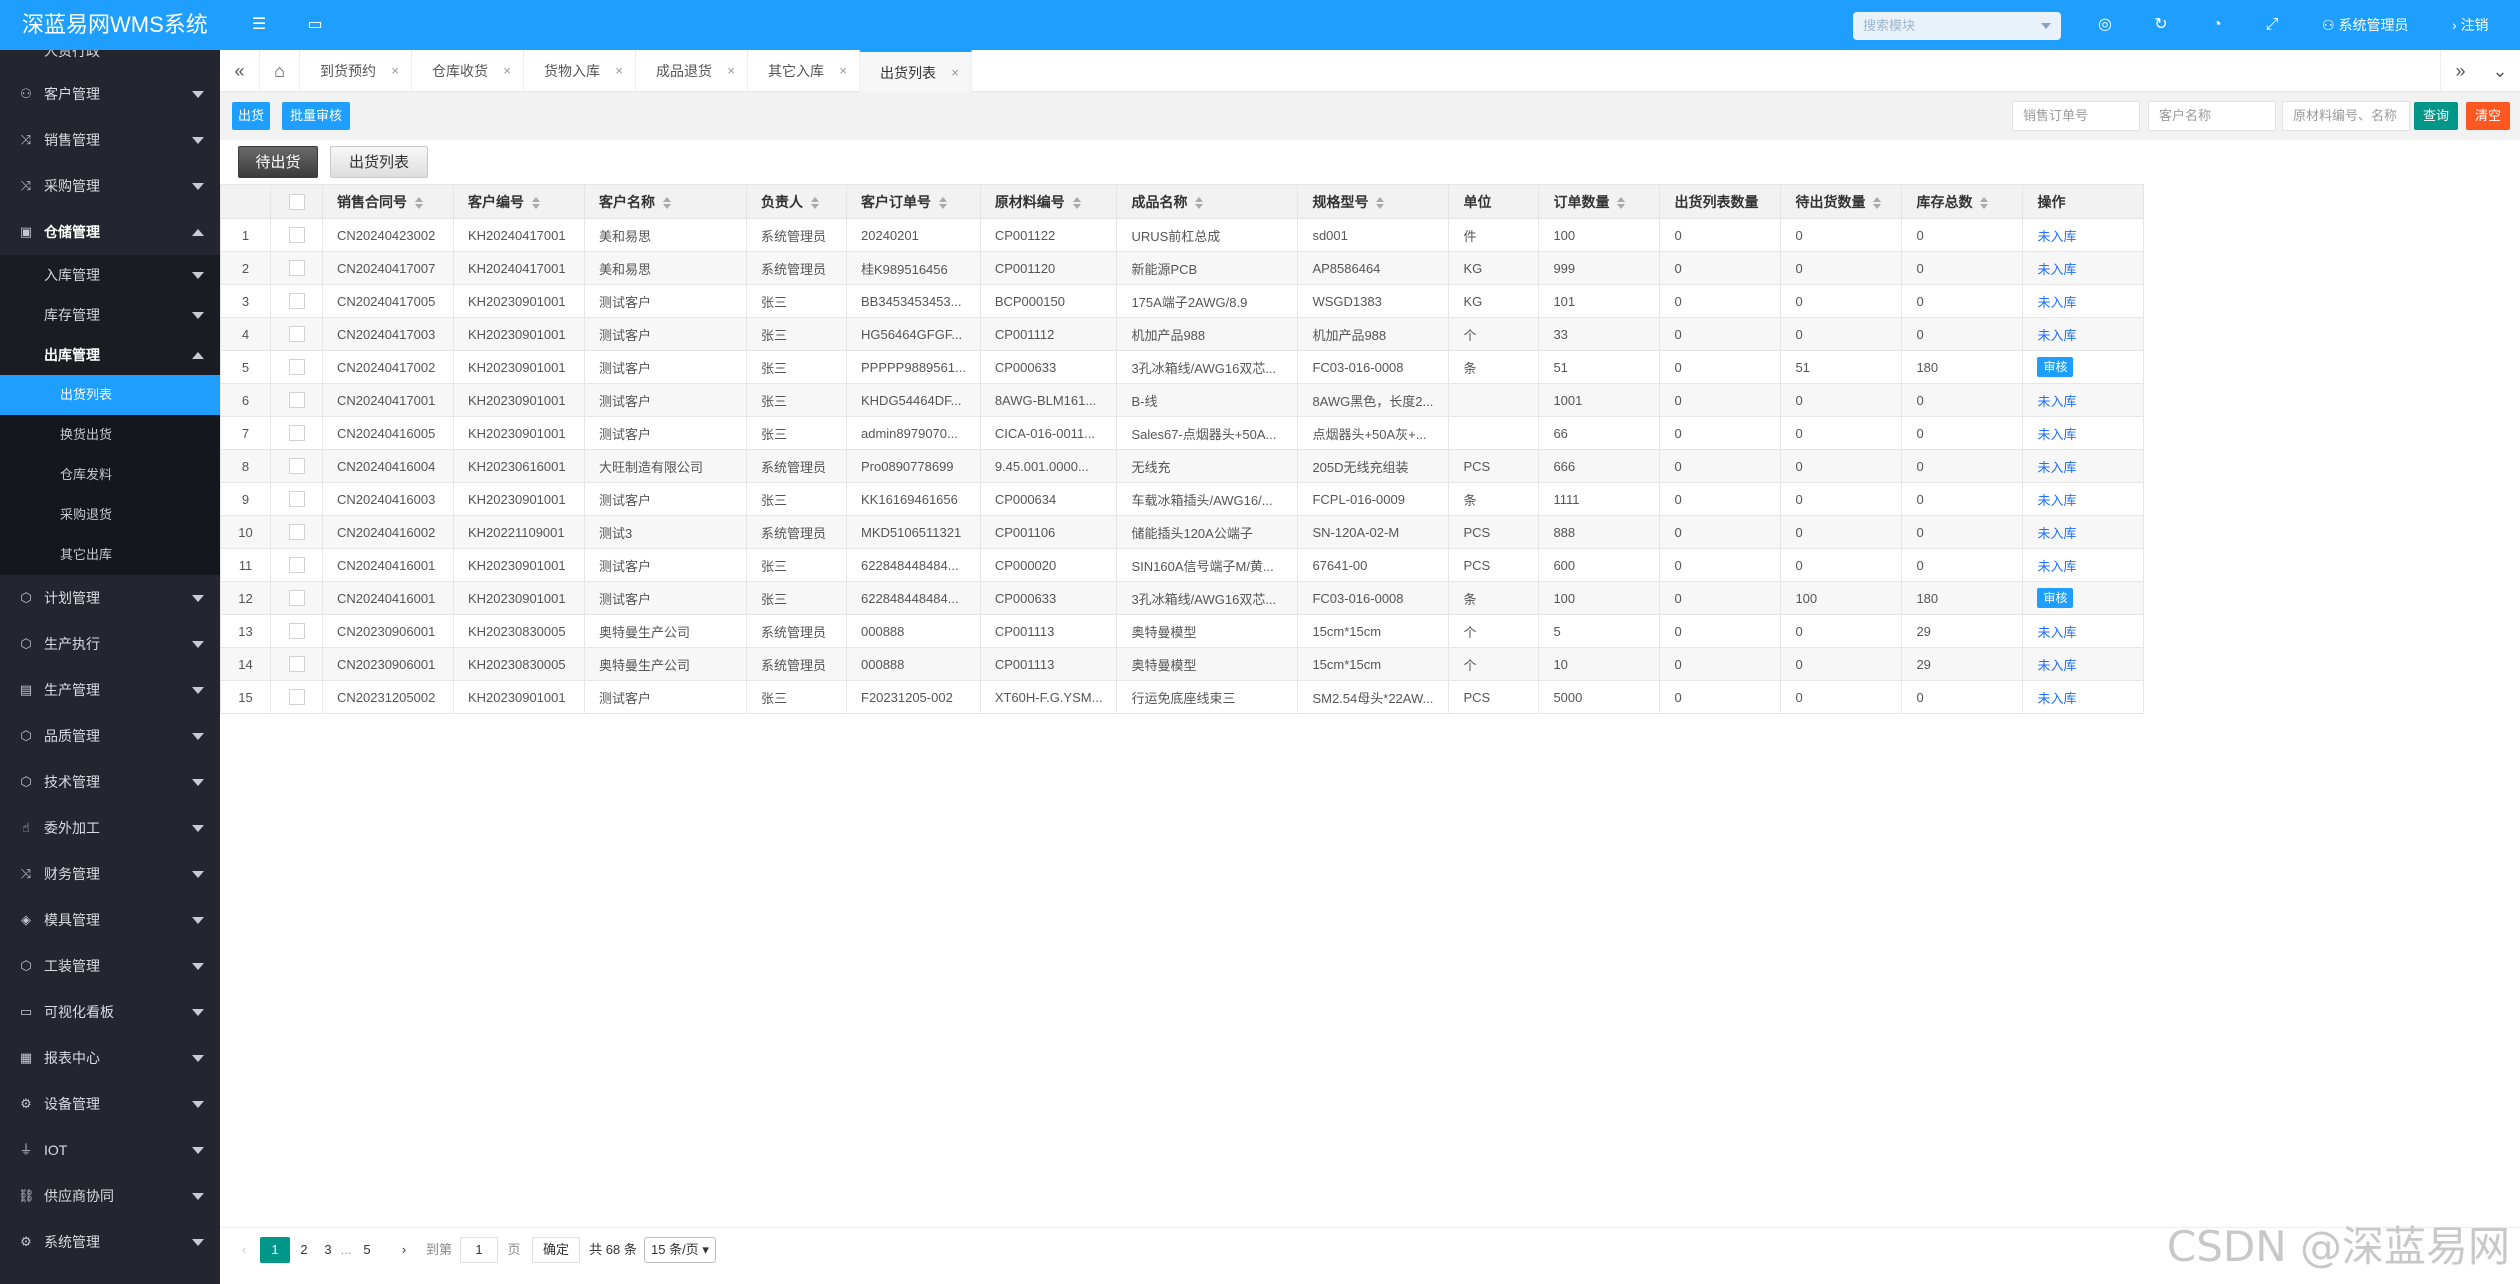 The height and width of the screenshot is (1284, 2520). I want to click on page-size-select: 15 条/页 ▾, so click(680, 1250).